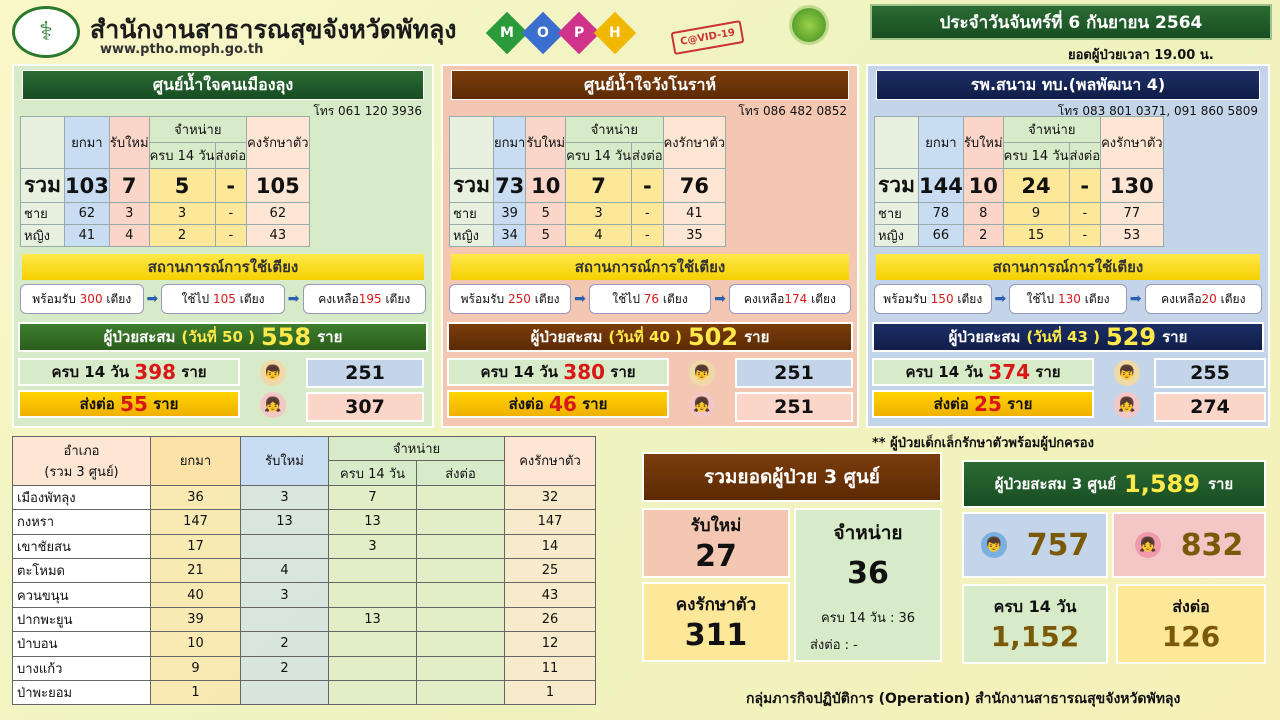 Image resolution: width=1280 pixels, height=720 pixels. Describe the element at coordinates (792, 477) in the screenshot. I see `summary-title: รวมยอดผู้ป่วย 3 ศูนย์` at that location.